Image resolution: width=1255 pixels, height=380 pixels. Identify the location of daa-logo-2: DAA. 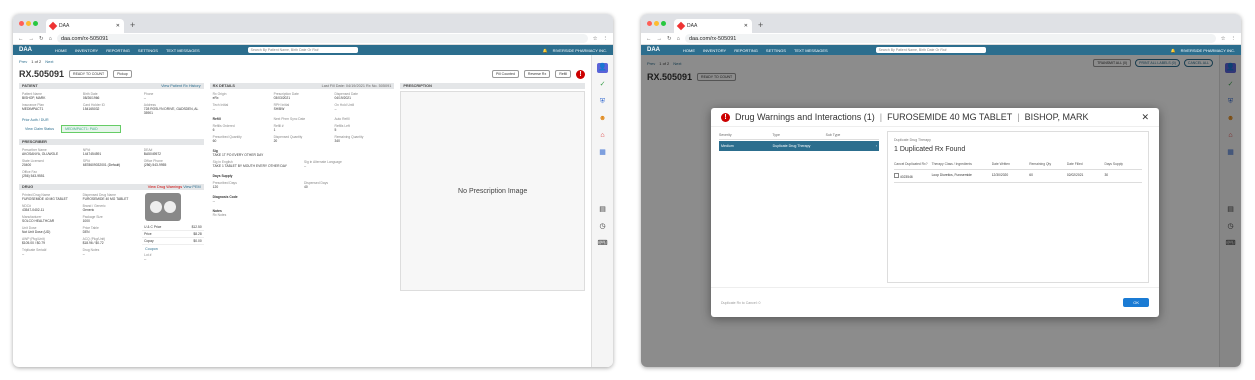
(661, 50).